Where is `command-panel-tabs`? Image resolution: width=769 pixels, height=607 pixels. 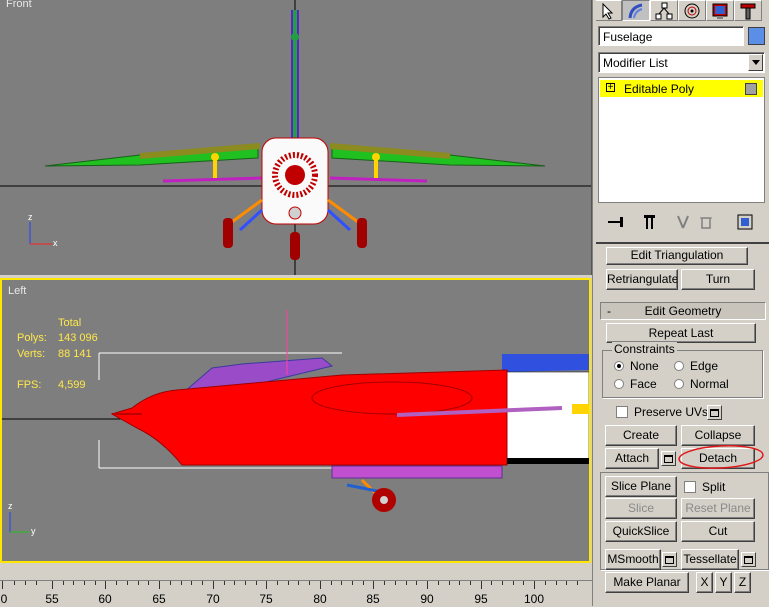 command-panel-tabs is located at coordinates (680, 11).